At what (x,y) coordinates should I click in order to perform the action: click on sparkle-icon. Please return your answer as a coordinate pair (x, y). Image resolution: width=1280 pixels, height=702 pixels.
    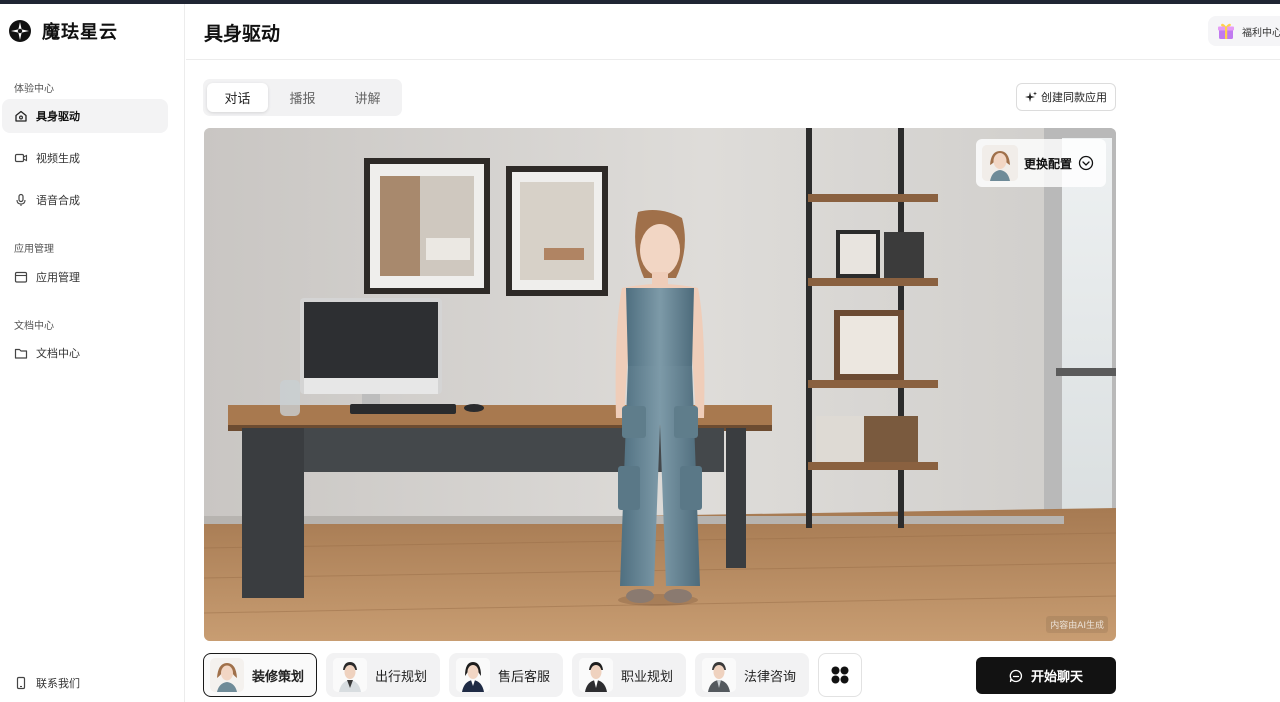
    Looking at the image, I should click on (1031, 96).